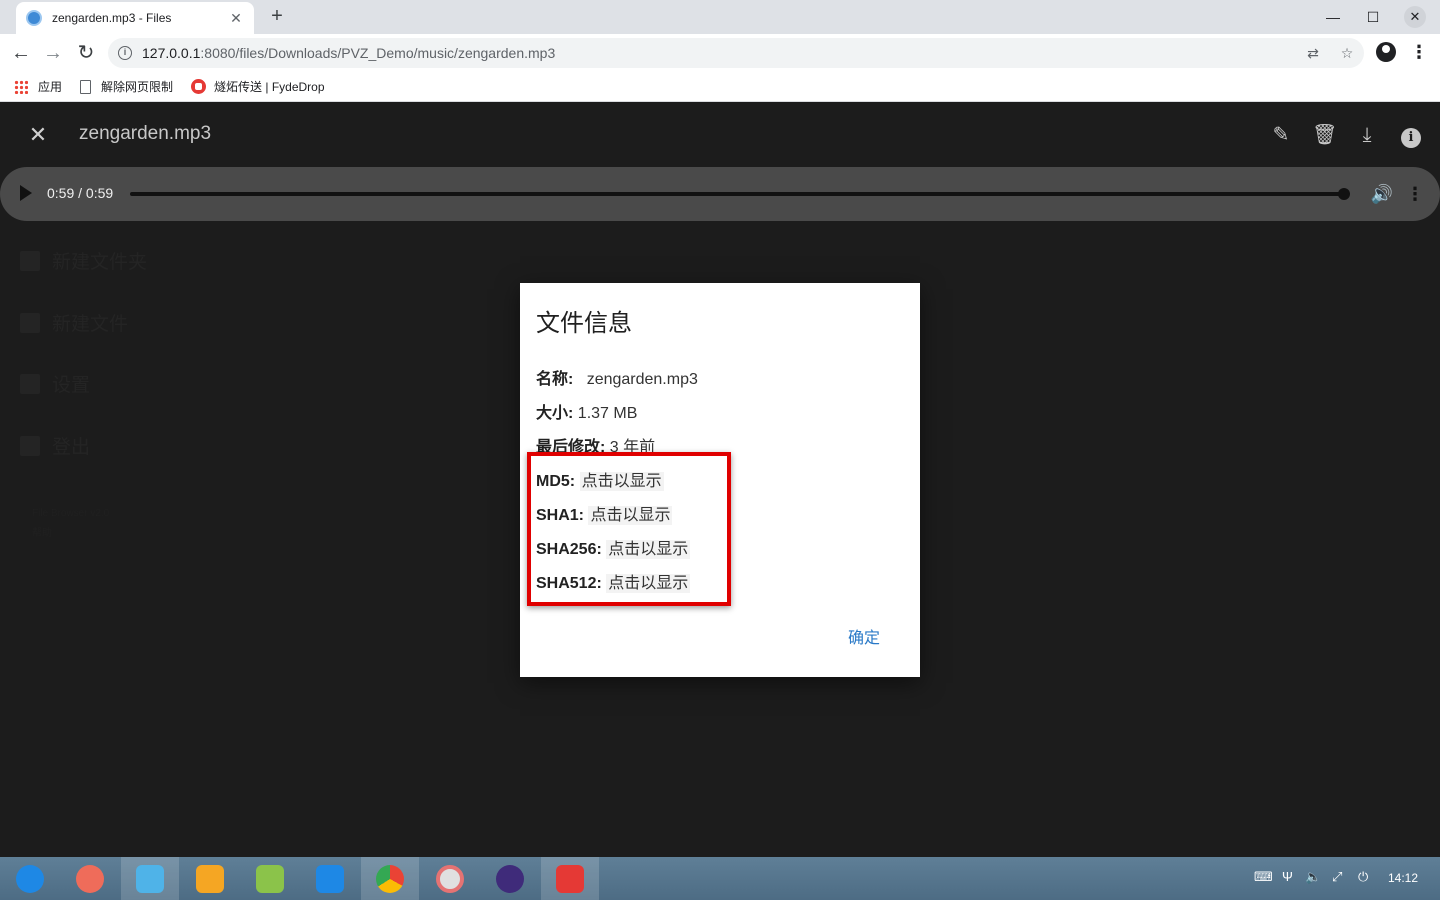  I want to click on download-icon: ⤓, so click(1367, 135).